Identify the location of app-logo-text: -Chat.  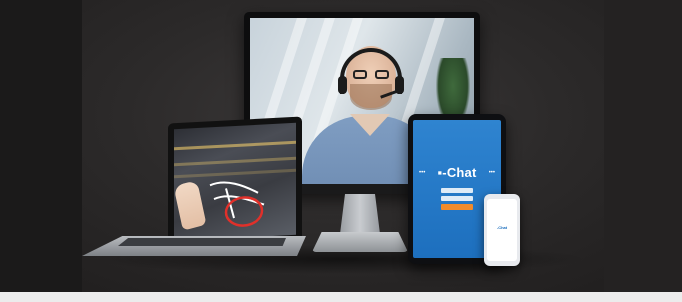
(459, 172).